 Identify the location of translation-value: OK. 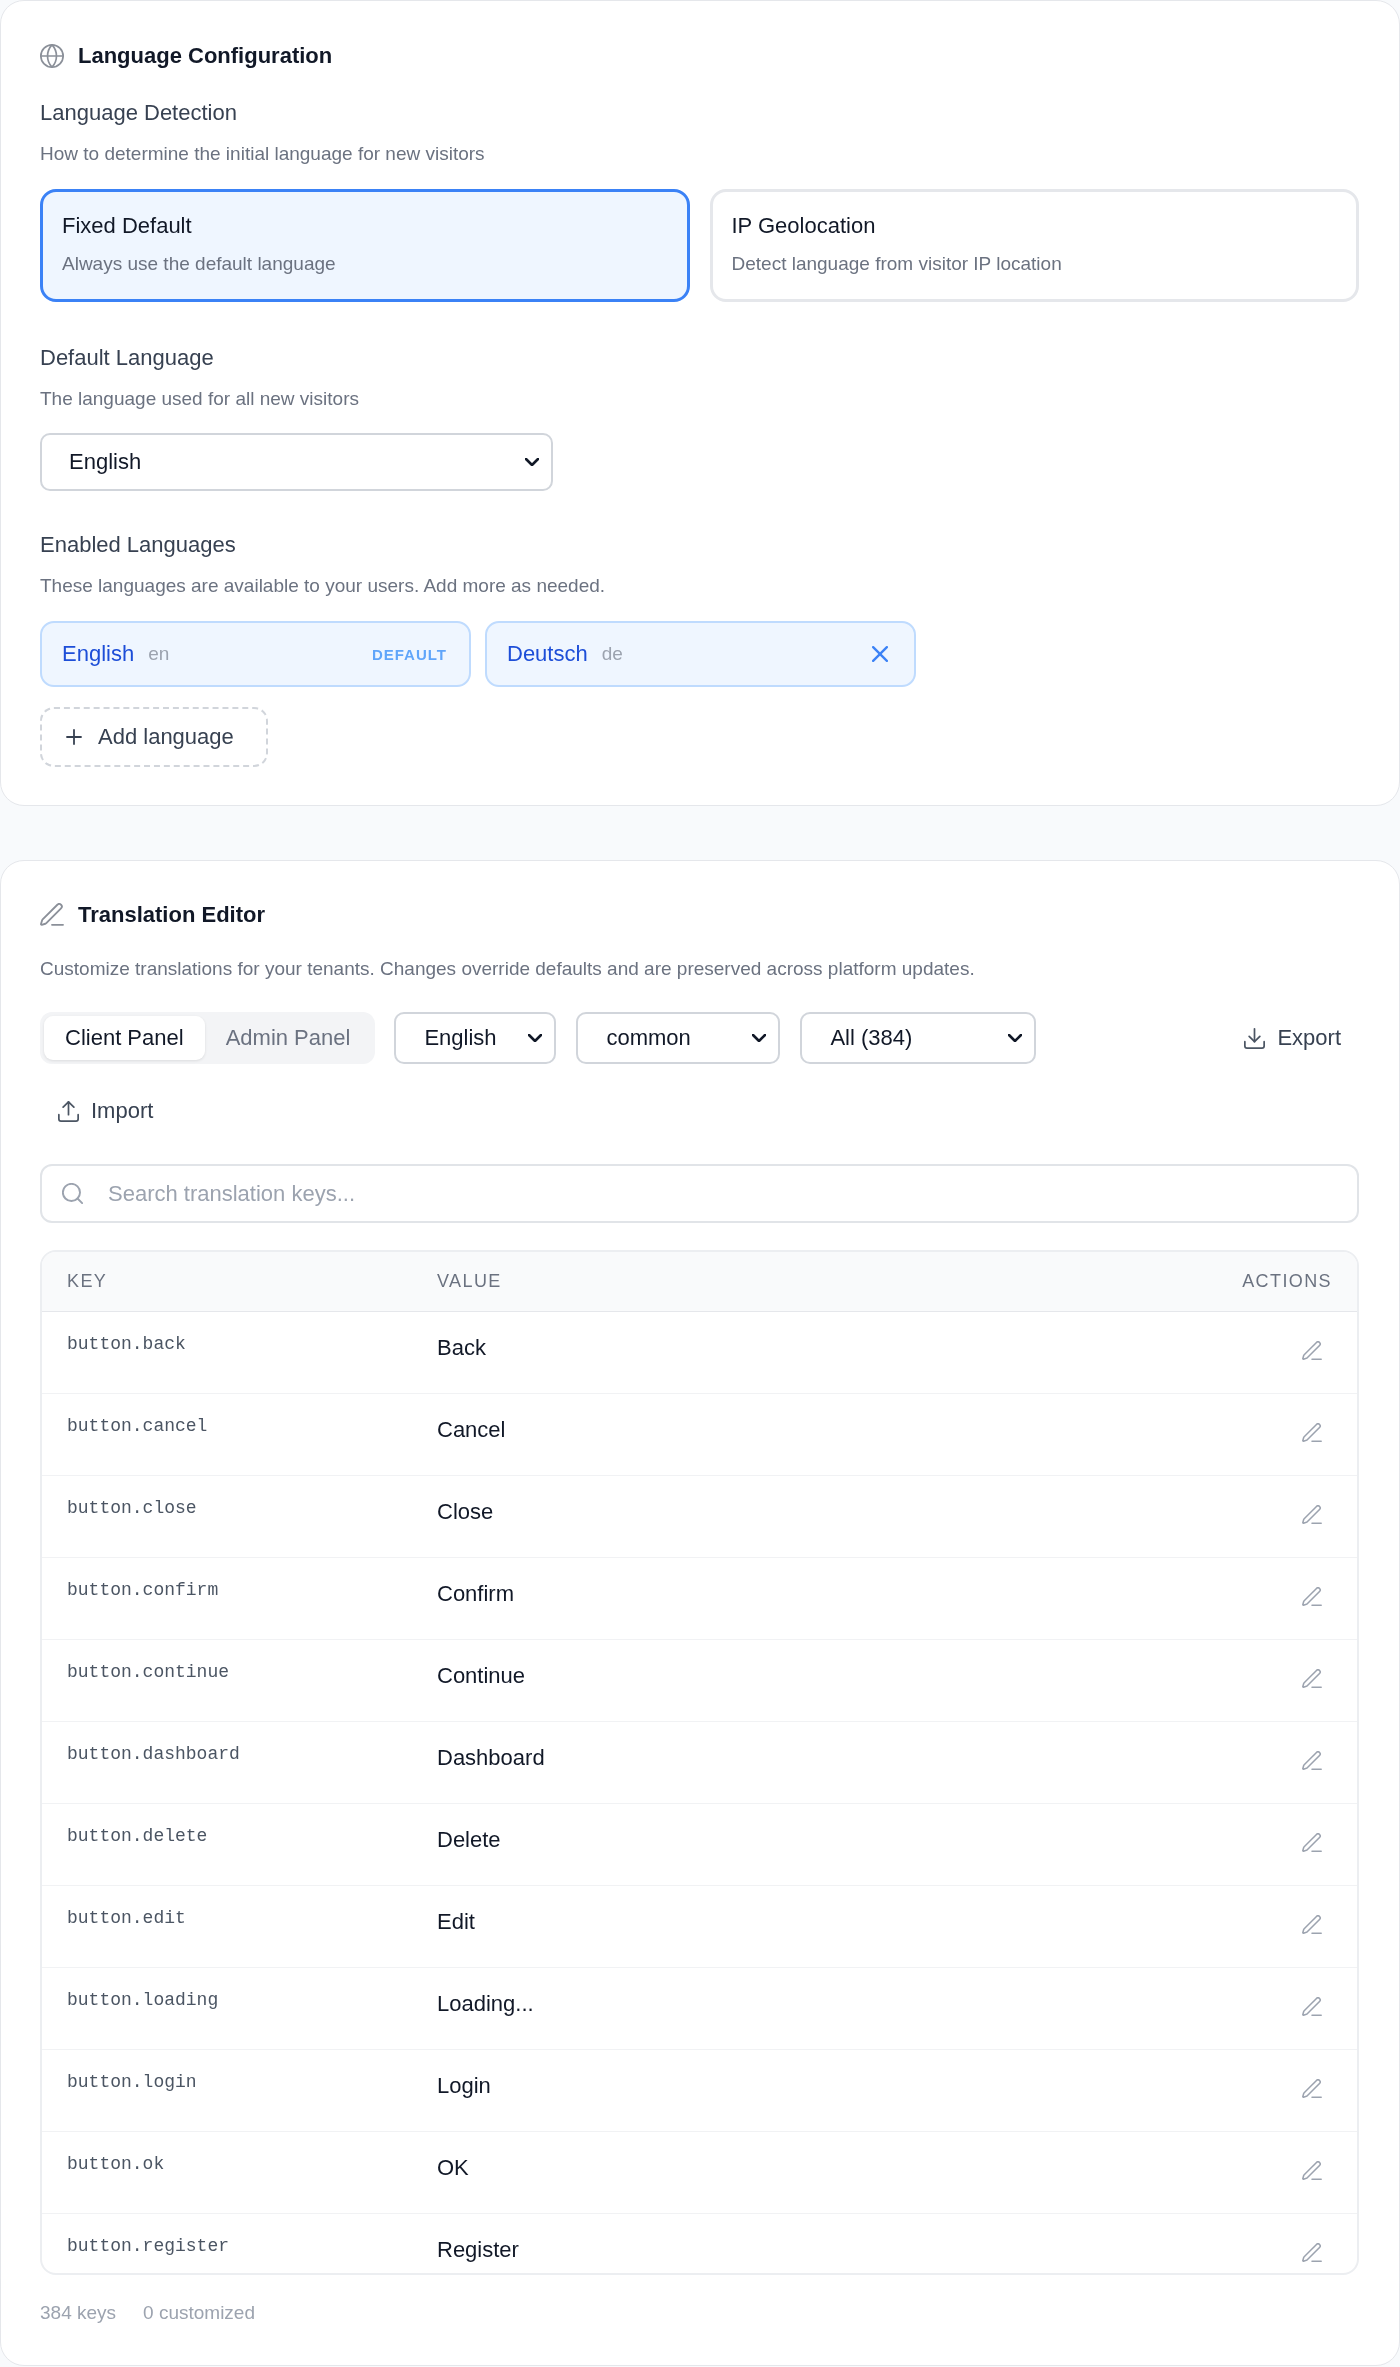
(453, 2168).